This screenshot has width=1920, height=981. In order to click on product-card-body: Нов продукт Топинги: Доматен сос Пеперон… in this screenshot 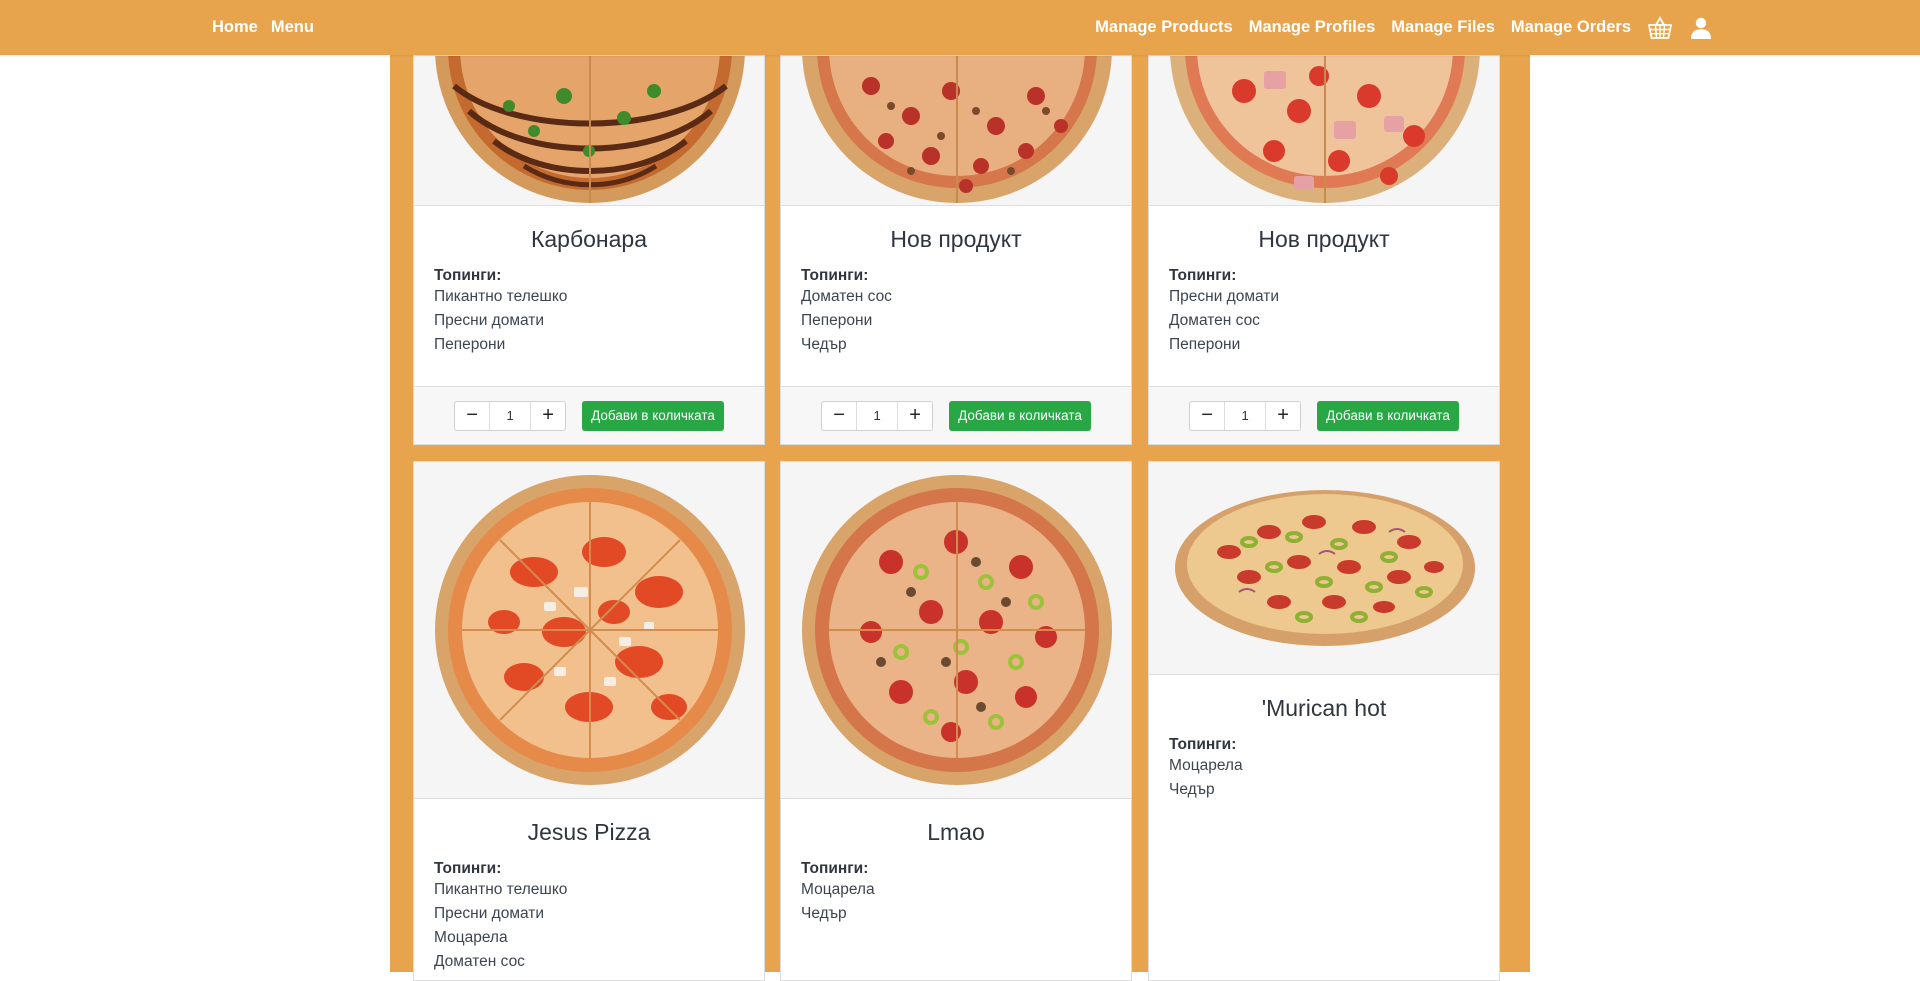, I will do `click(956, 281)`.